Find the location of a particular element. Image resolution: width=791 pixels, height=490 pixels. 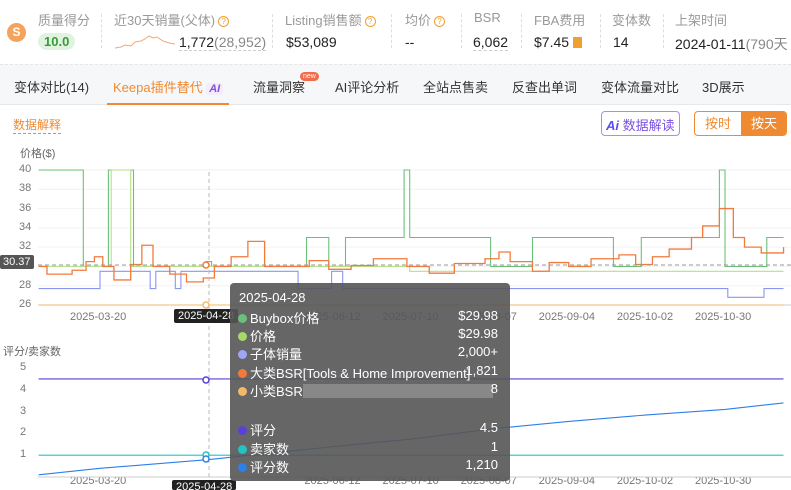

tooltip-value: 4.5 is located at coordinates (488, 427).